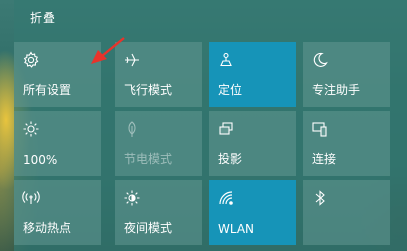  What do you see at coordinates (31, 198) in the screenshot?
I see `hotspot-icon` at bounding box center [31, 198].